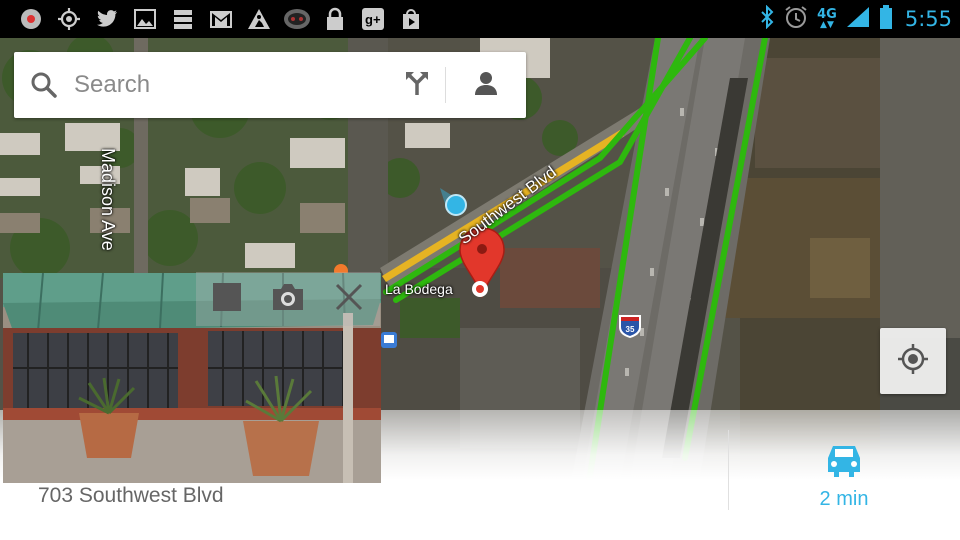  Describe the element at coordinates (259, 19) in the screenshot. I see `construction-icon` at that location.